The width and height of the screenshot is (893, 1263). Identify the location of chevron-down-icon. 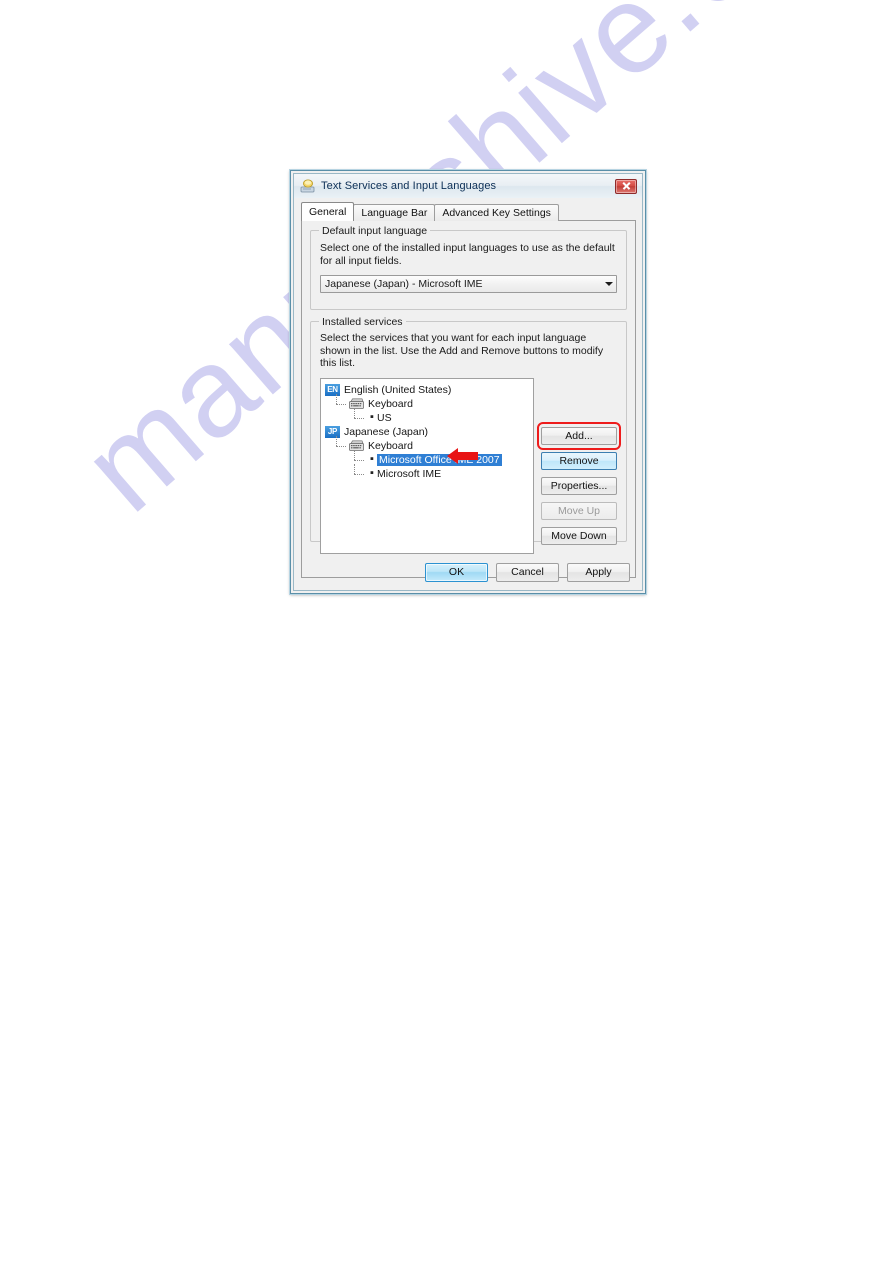
(608, 284).